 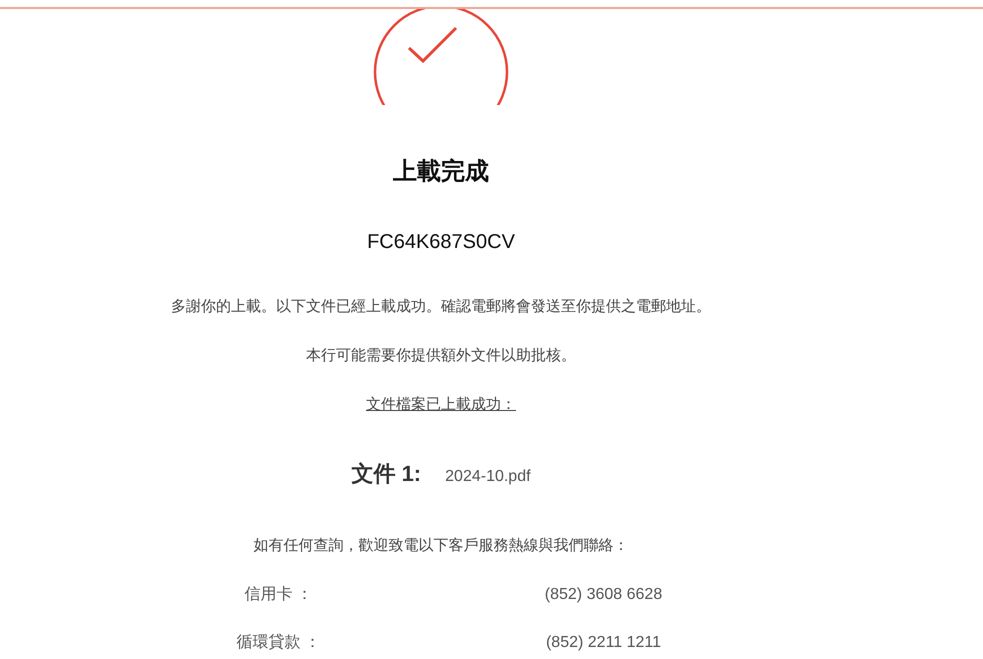 What do you see at coordinates (441, 242) in the screenshot?
I see `reference-number: FC64K687S0CV` at bounding box center [441, 242].